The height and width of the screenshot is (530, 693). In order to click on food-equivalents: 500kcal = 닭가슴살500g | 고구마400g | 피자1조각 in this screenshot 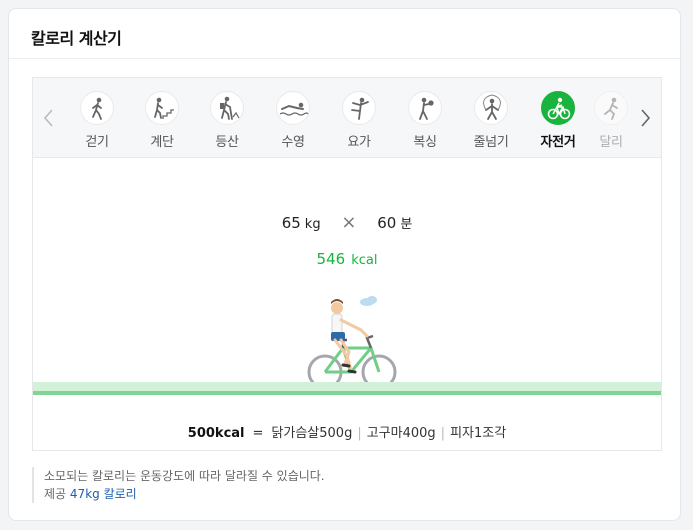, I will do `click(347, 431)`.